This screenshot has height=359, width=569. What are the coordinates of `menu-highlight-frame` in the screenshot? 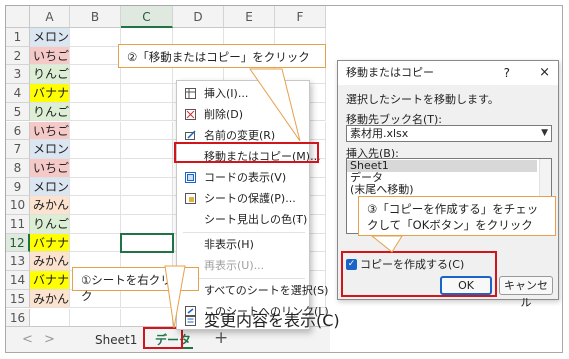 It's located at (246, 152).